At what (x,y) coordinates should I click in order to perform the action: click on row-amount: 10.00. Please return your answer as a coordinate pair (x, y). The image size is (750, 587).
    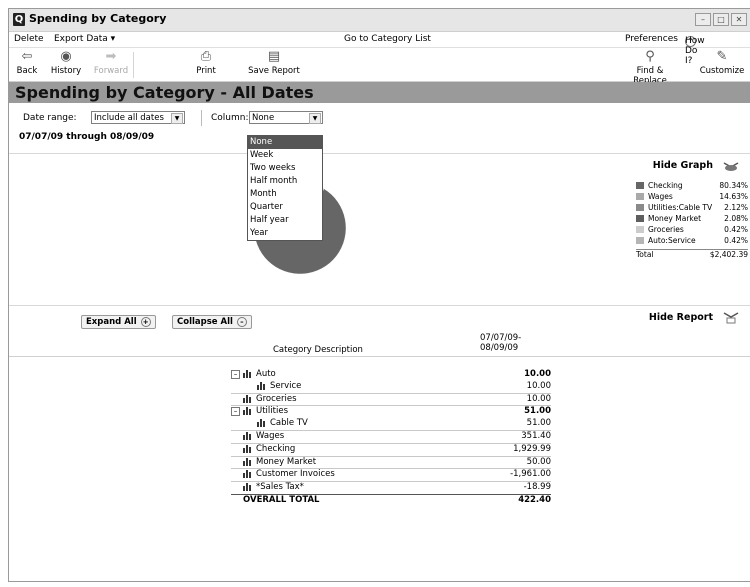
    Looking at the image, I should click on (538, 385).